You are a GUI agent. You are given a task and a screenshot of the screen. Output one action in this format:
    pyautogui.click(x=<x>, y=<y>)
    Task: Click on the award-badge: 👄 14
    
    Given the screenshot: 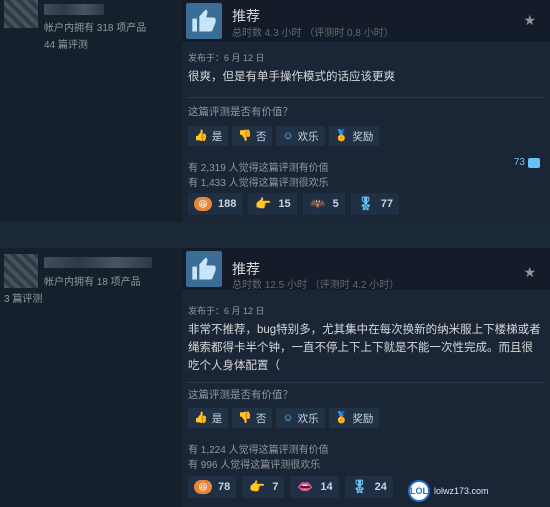 What is the action you would take?
    pyautogui.click(x=314, y=487)
    